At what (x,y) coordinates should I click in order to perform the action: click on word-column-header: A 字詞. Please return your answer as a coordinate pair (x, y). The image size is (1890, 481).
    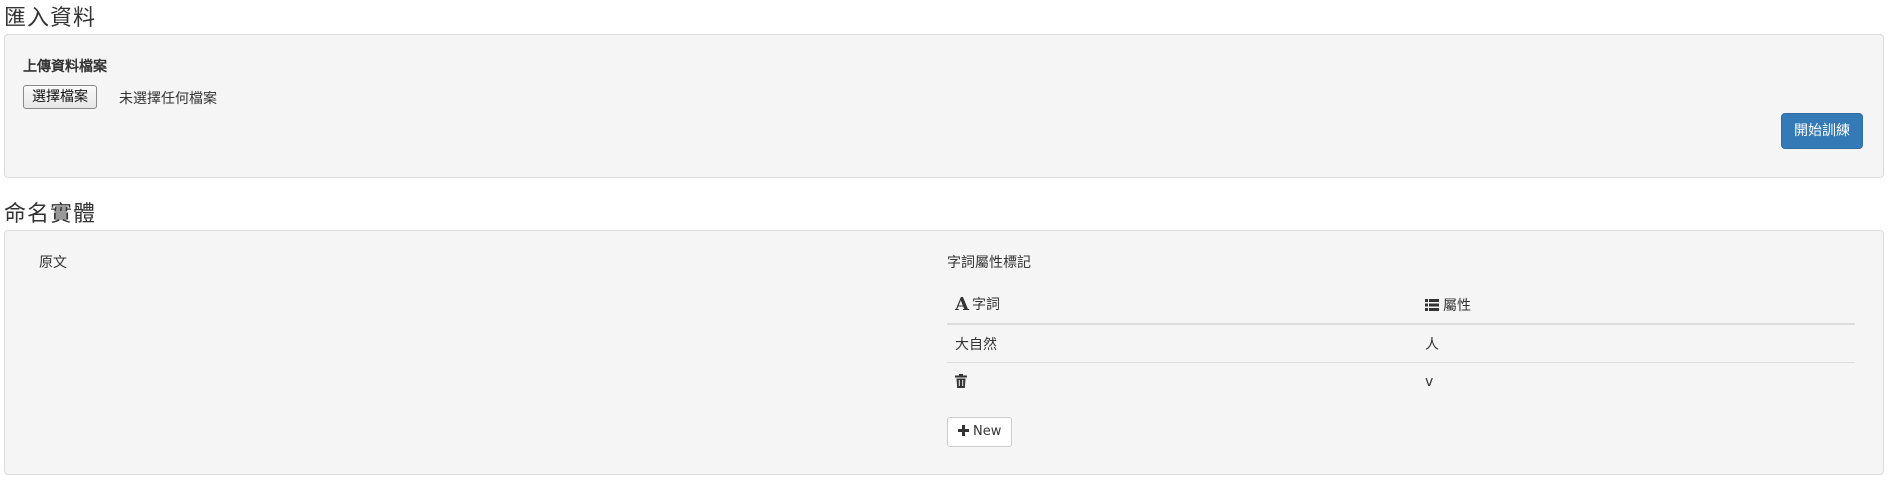
    Looking at the image, I should click on (1182, 305).